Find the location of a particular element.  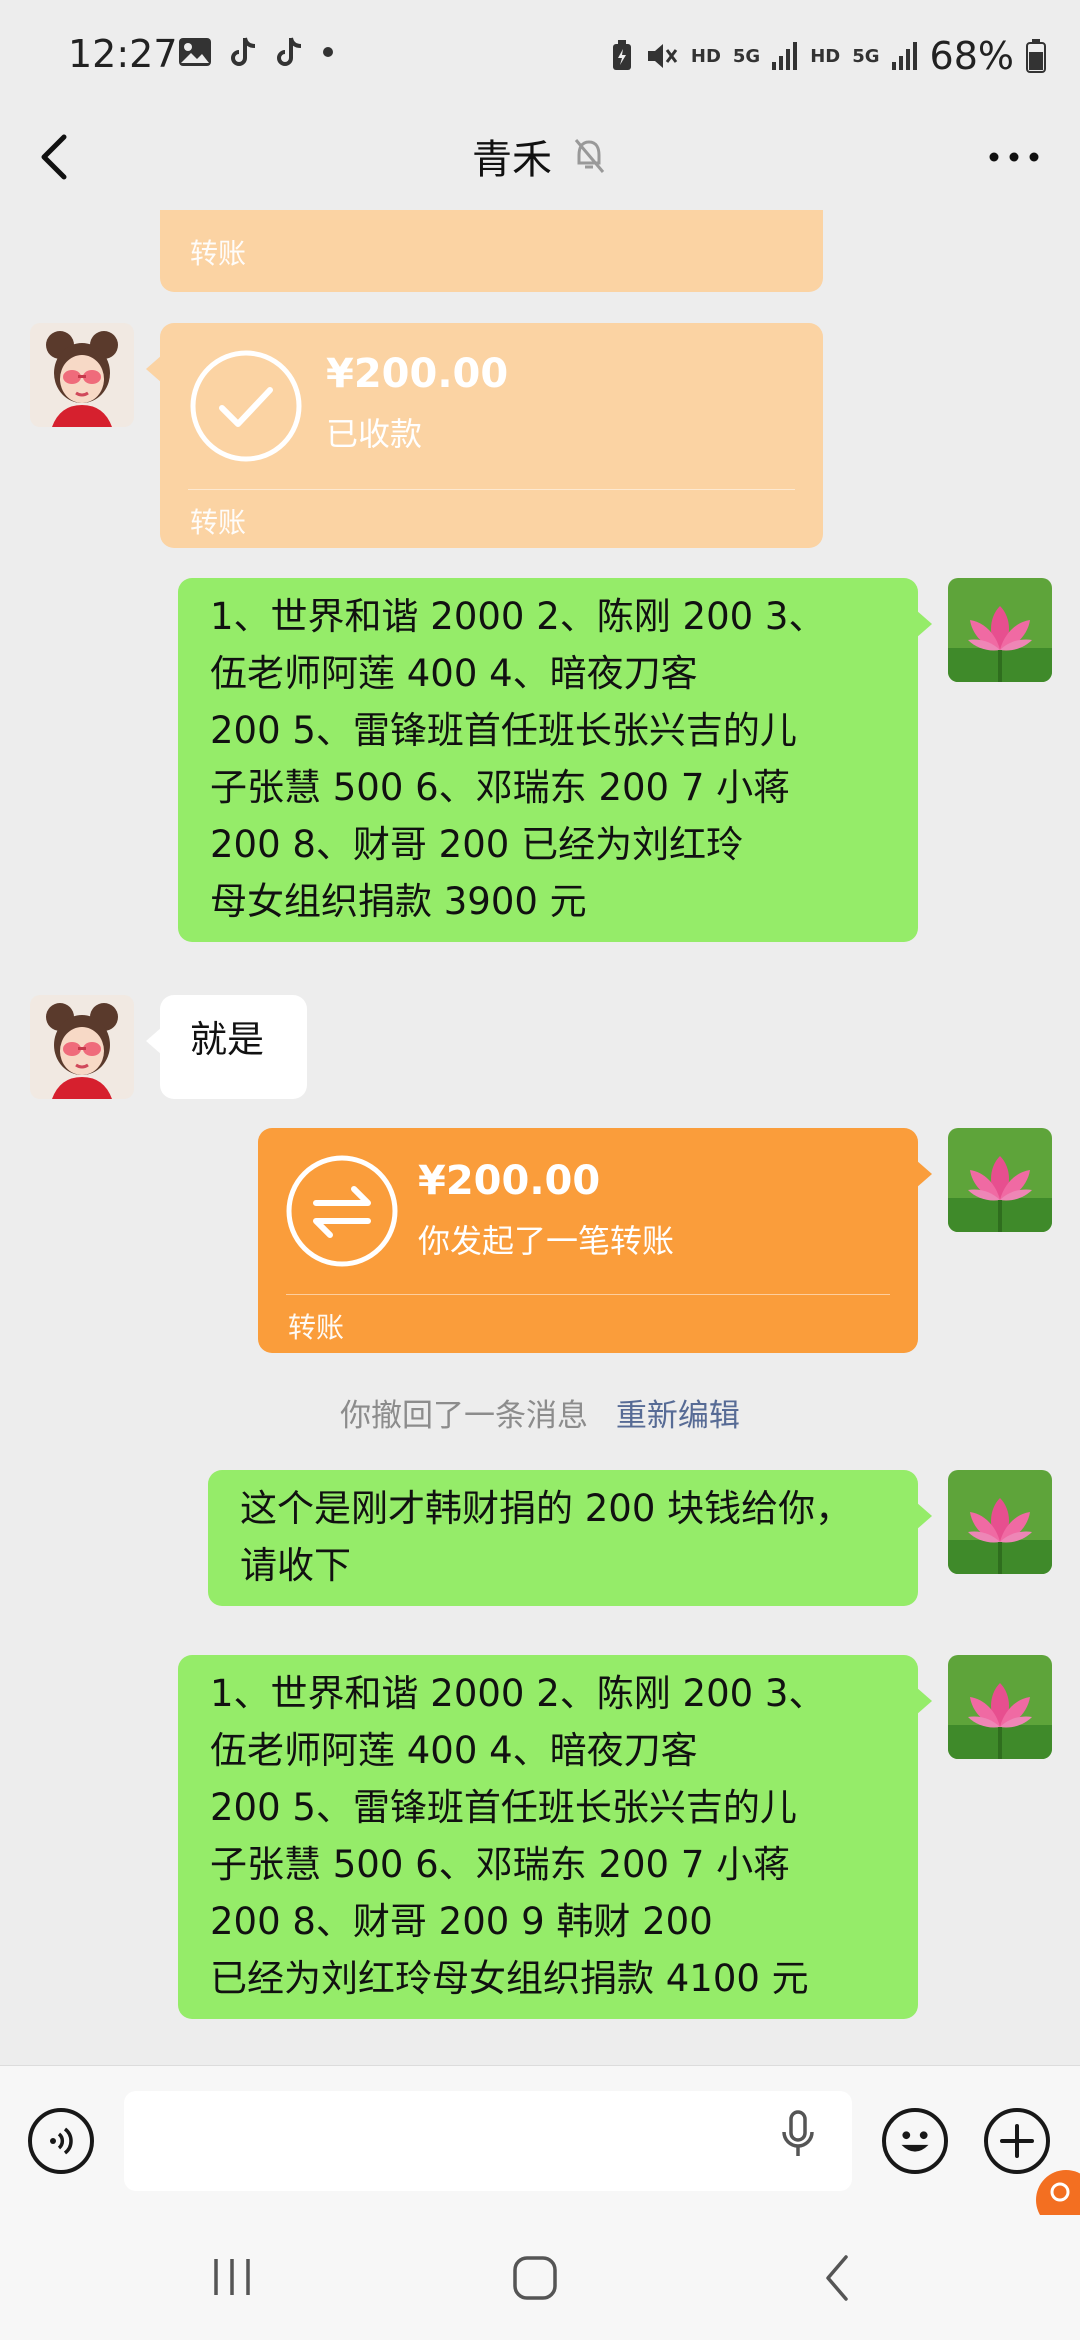

battery-saver-icon is located at coordinates (621, 55).